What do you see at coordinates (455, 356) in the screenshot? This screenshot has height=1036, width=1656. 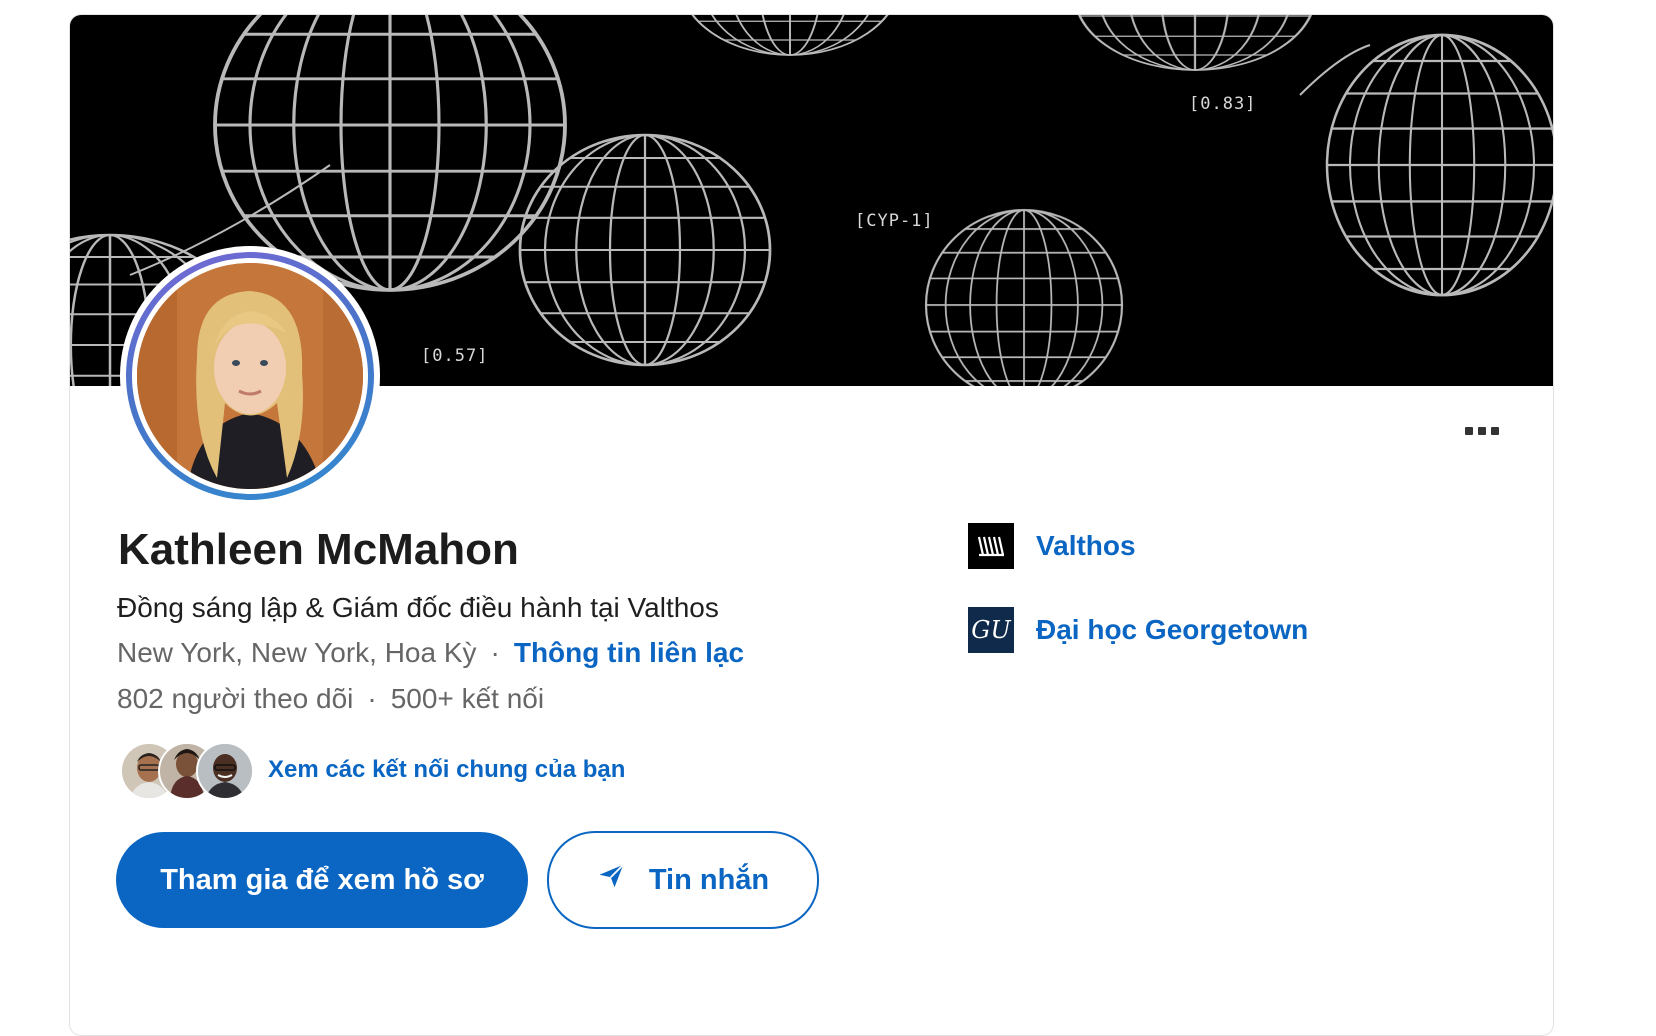 I see `banner-tag-1: [0.57]` at bounding box center [455, 356].